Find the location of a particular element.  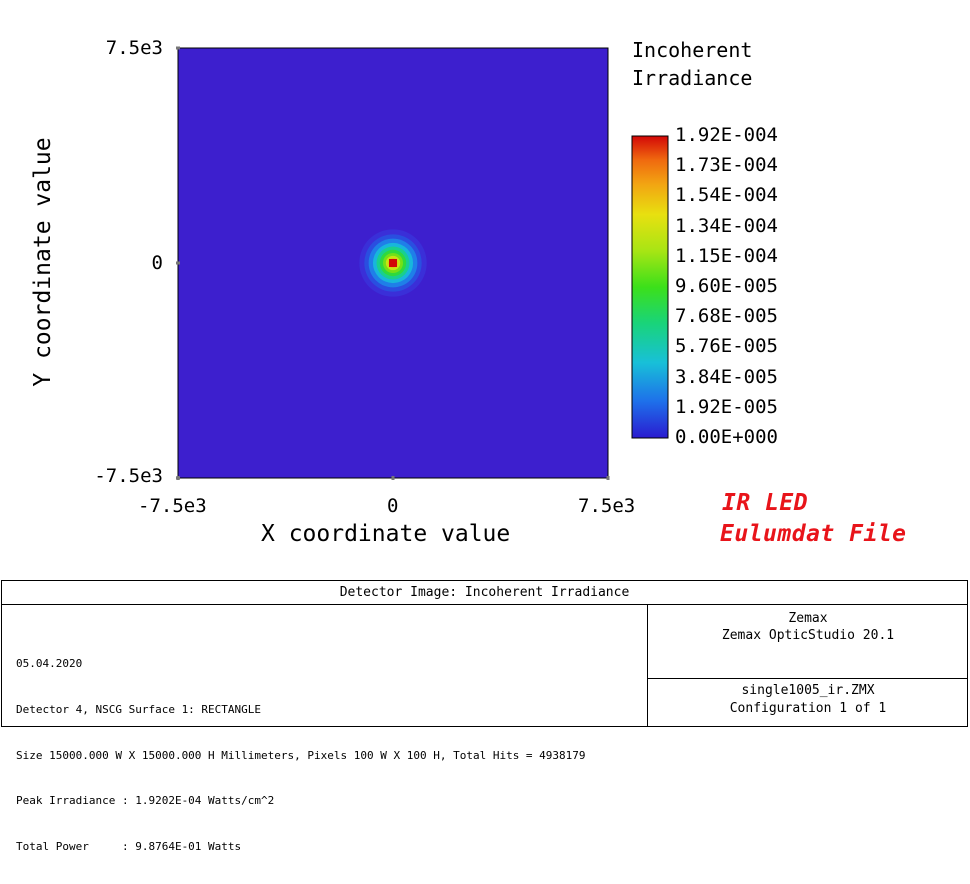

legend-title-line2: Irradiance is located at coordinates (692, 78).